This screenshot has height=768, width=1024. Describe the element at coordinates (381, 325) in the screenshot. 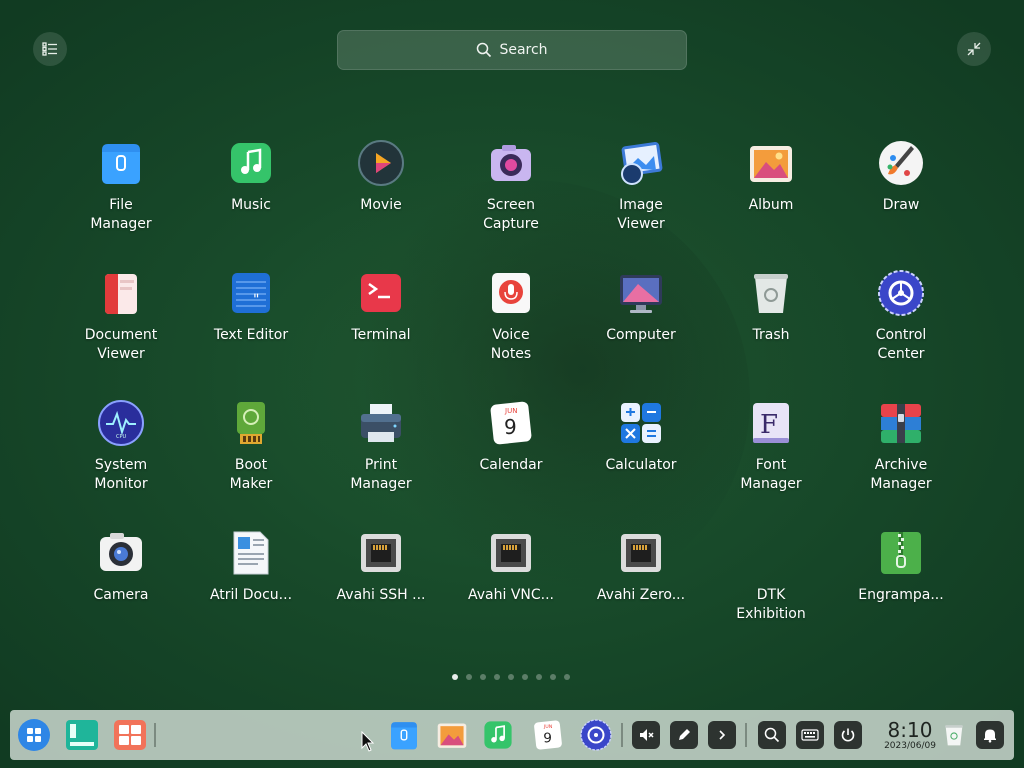

I see `app-terminal: Terminal` at that location.